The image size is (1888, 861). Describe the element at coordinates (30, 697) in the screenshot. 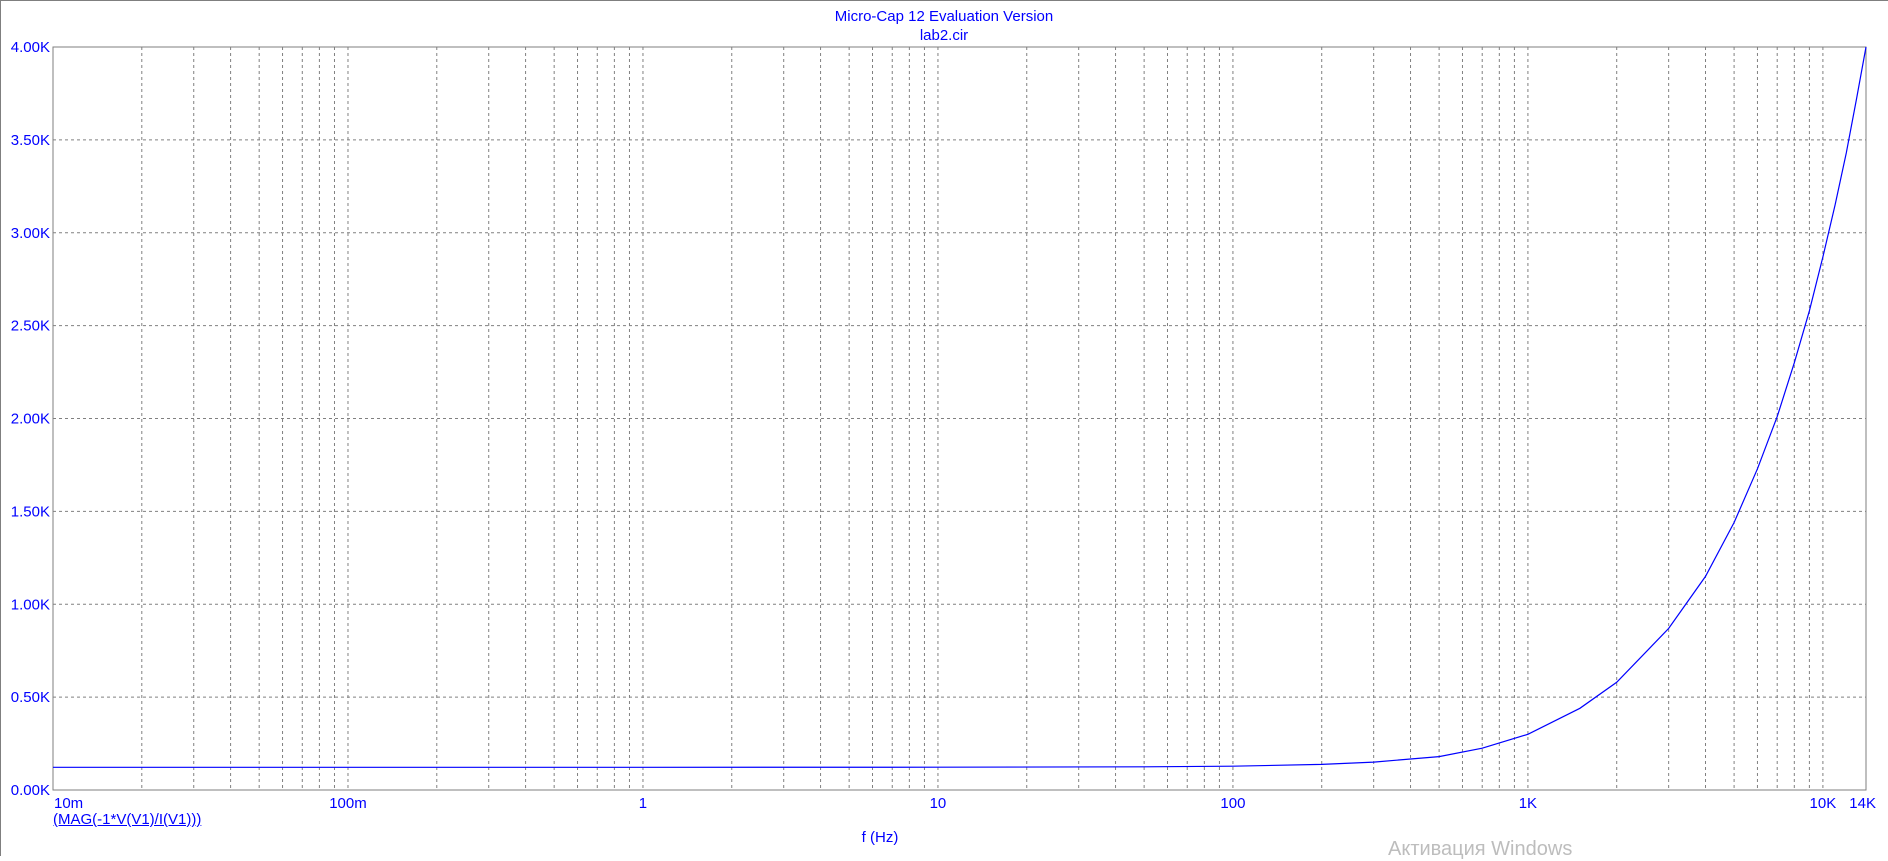

I see `y-tick-label: 0.50K` at that location.